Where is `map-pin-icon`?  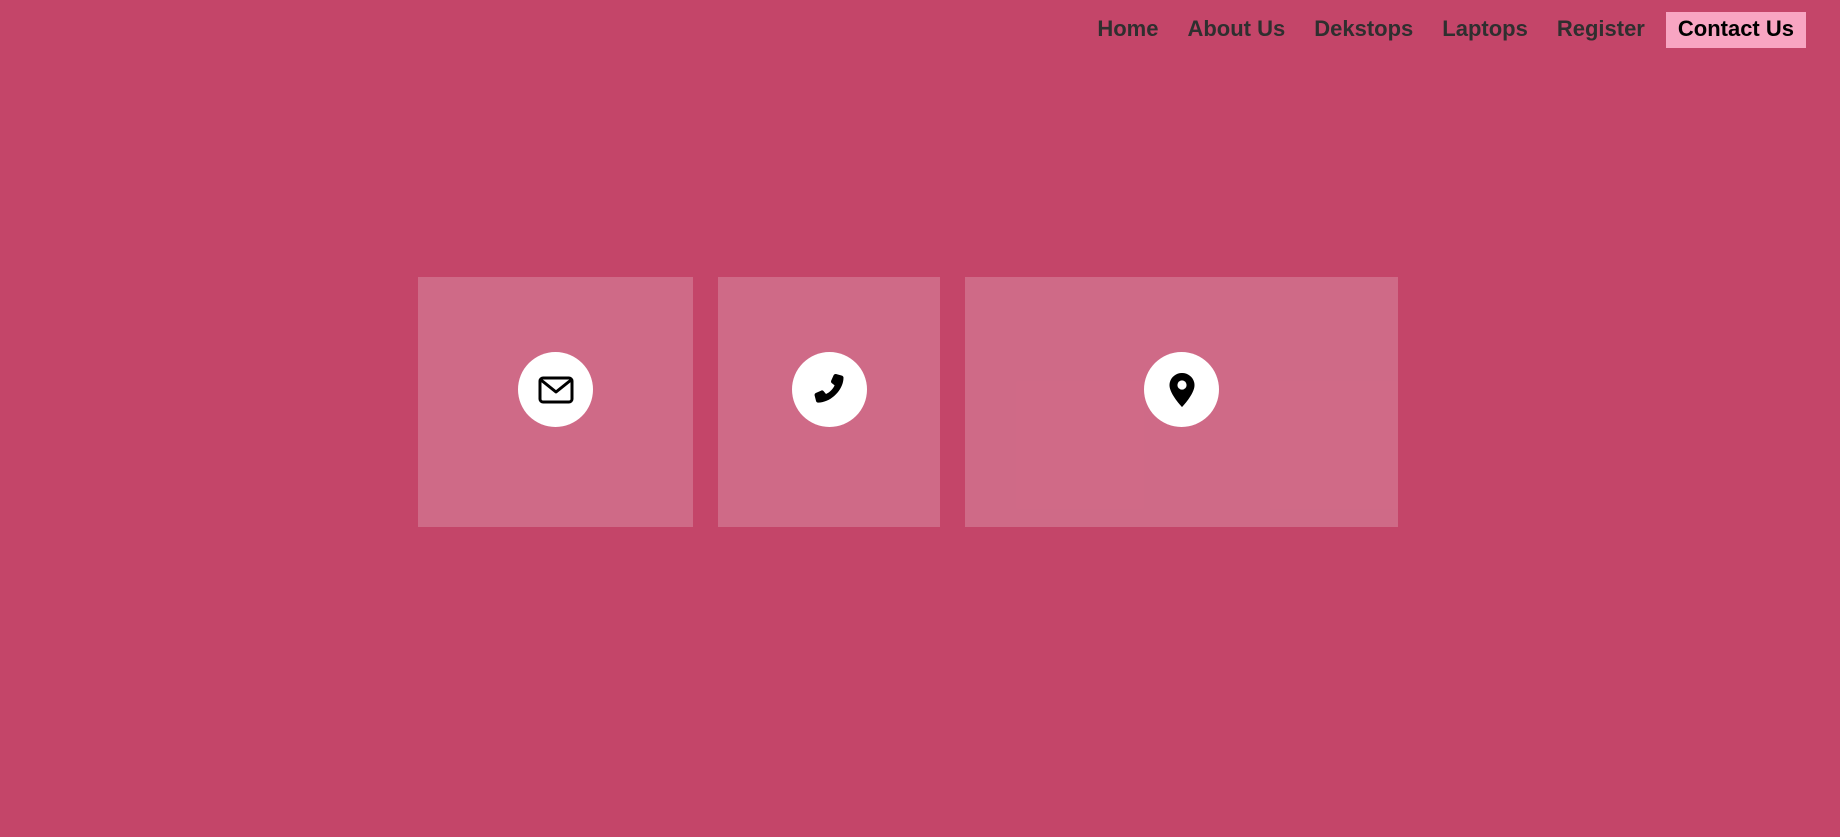 map-pin-icon is located at coordinates (1181, 389).